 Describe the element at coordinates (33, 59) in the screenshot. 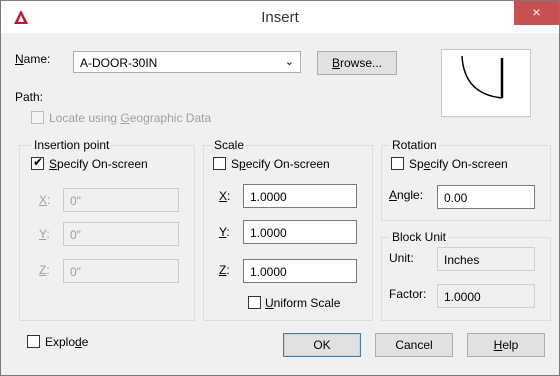

I see `name-label: Name:` at that location.